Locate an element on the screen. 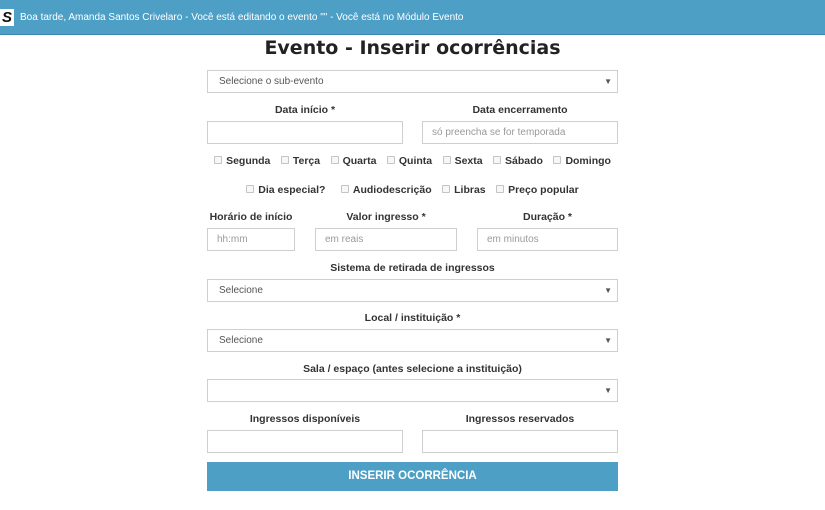 The image size is (825, 510). duracao-input is located at coordinates (547, 239).